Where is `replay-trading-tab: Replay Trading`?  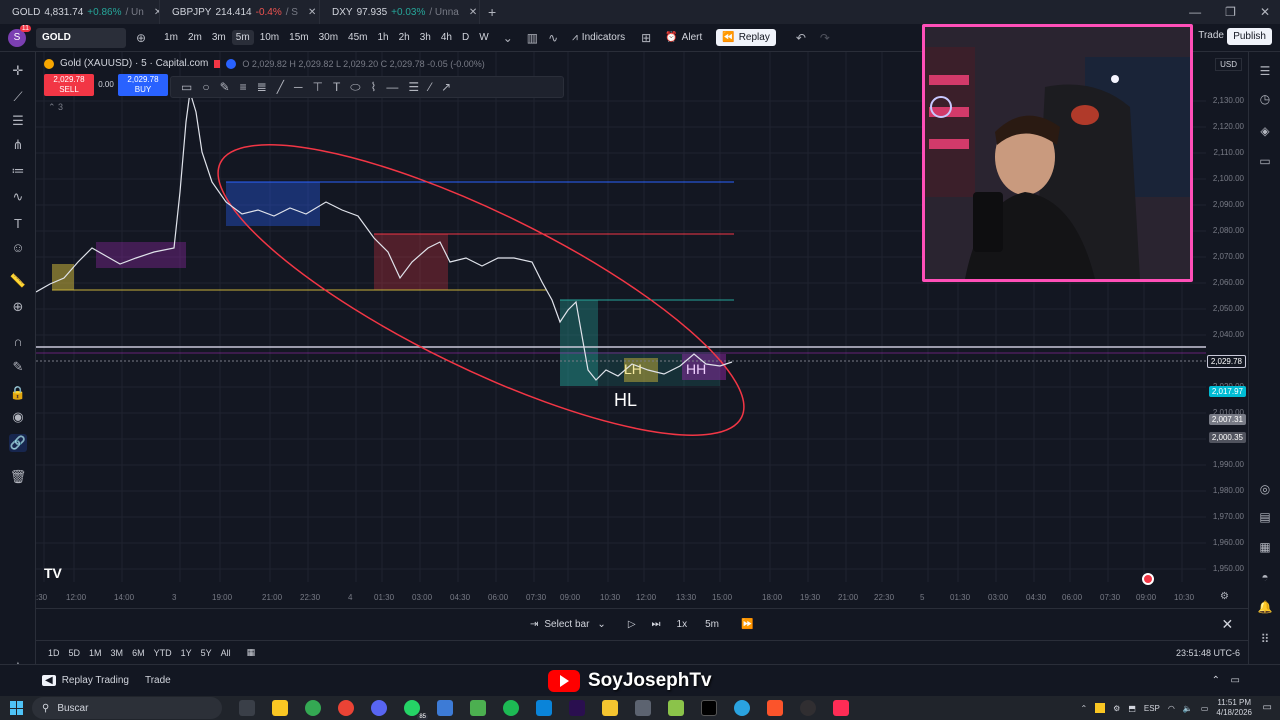 replay-trading-tab: Replay Trading is located at coordinates (95, 680).